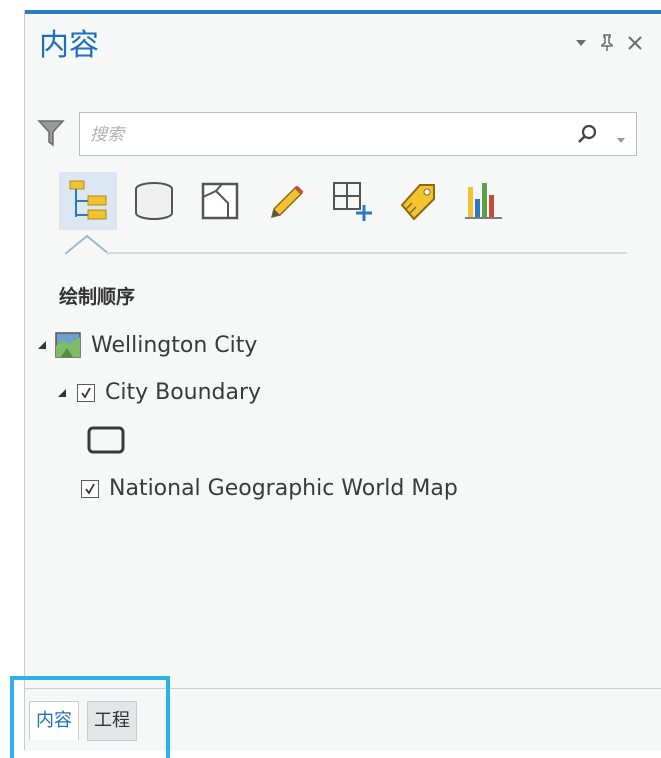 The image size is (661, 758). Describe the element at coordinates (69, 45) in the screenshot. I see `pane-title: 内容` at that location.